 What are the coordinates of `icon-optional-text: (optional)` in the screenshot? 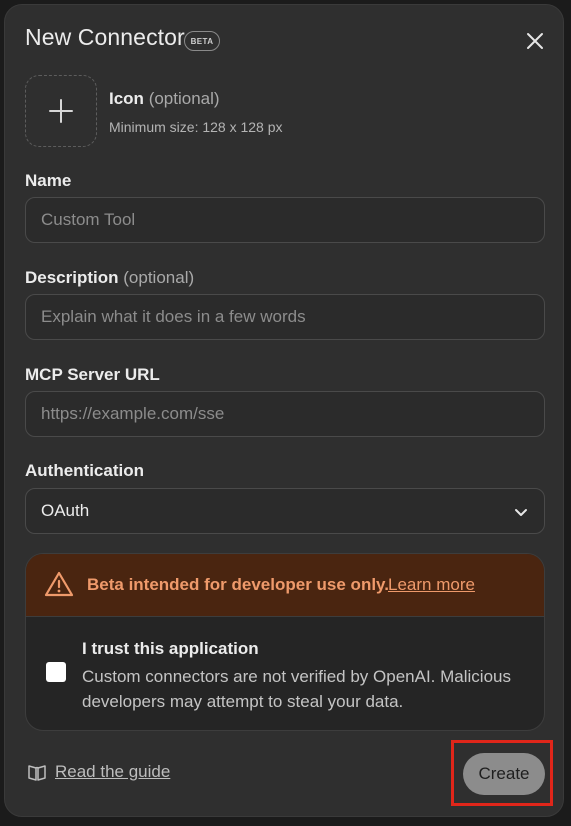 It's located at (184, 98).